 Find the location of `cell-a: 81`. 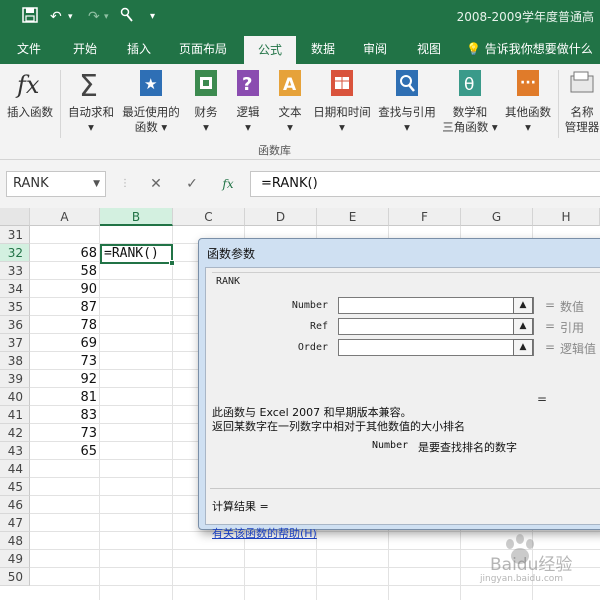

cell-a: 81 is located at coordinates (65, 397).